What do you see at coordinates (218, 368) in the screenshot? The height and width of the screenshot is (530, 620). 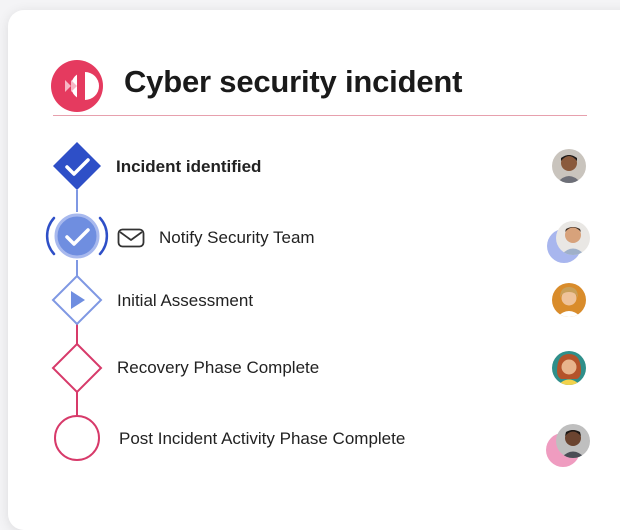 I see `step-label-4: Recovery Phase Complete` at bounding box center [218, 368].